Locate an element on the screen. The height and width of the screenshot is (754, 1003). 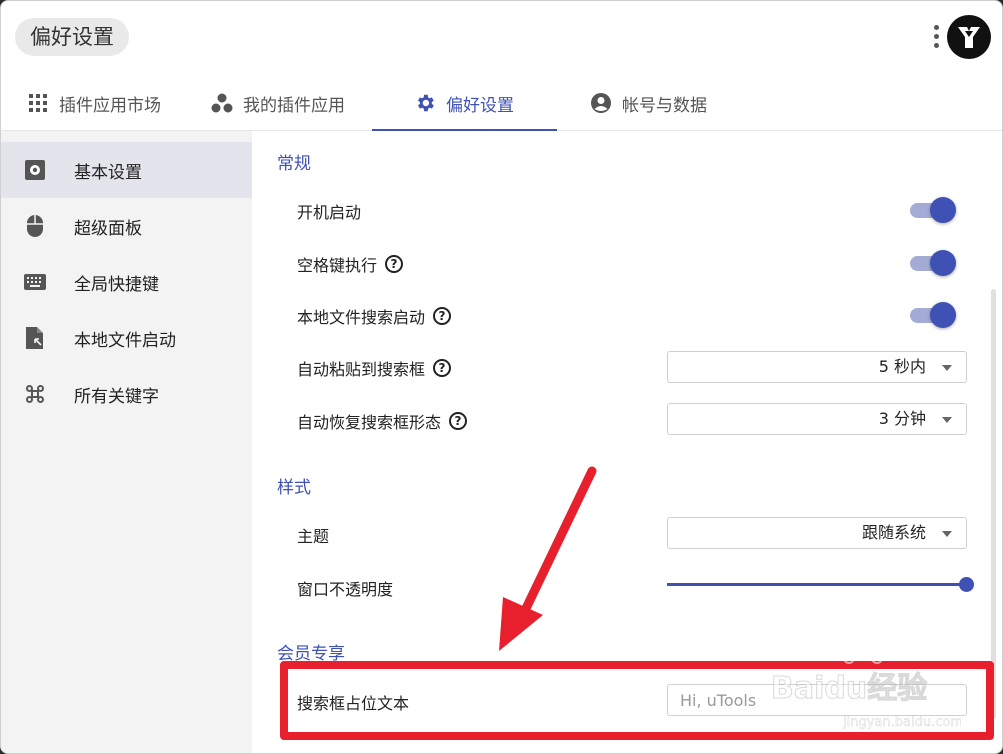
tab-preferences: 偏好设置 is located at coordinates (464, 103).